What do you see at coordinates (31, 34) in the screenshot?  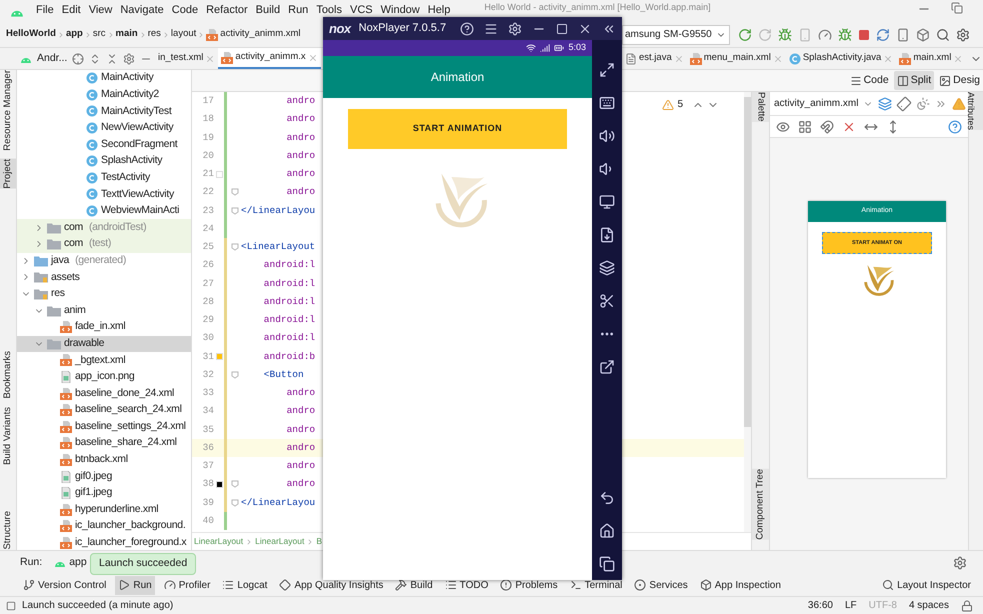 I see `breadcrumb-item: HelloWorld` at bounding box center [31, 34].